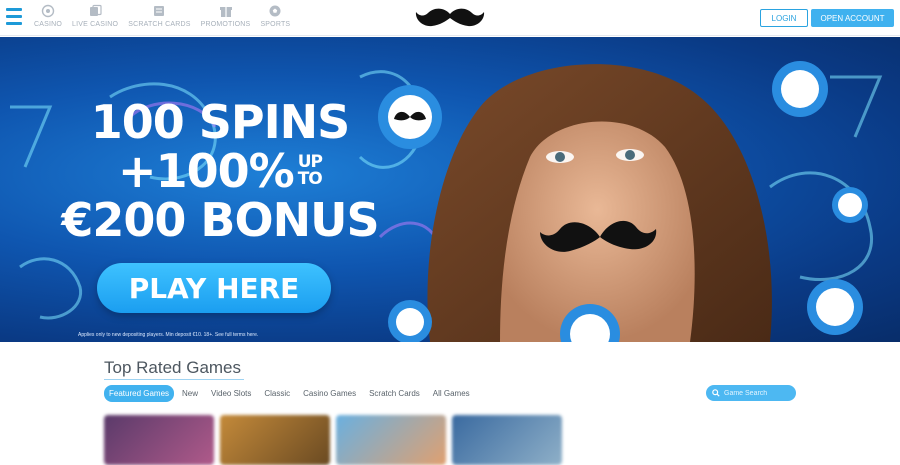 Image resolution: width=900 pixels, height=465 pixels. What do you see at coordinates (716, 393) in the screenshot?
I see `search-icon` at bounding box center [716, 393].